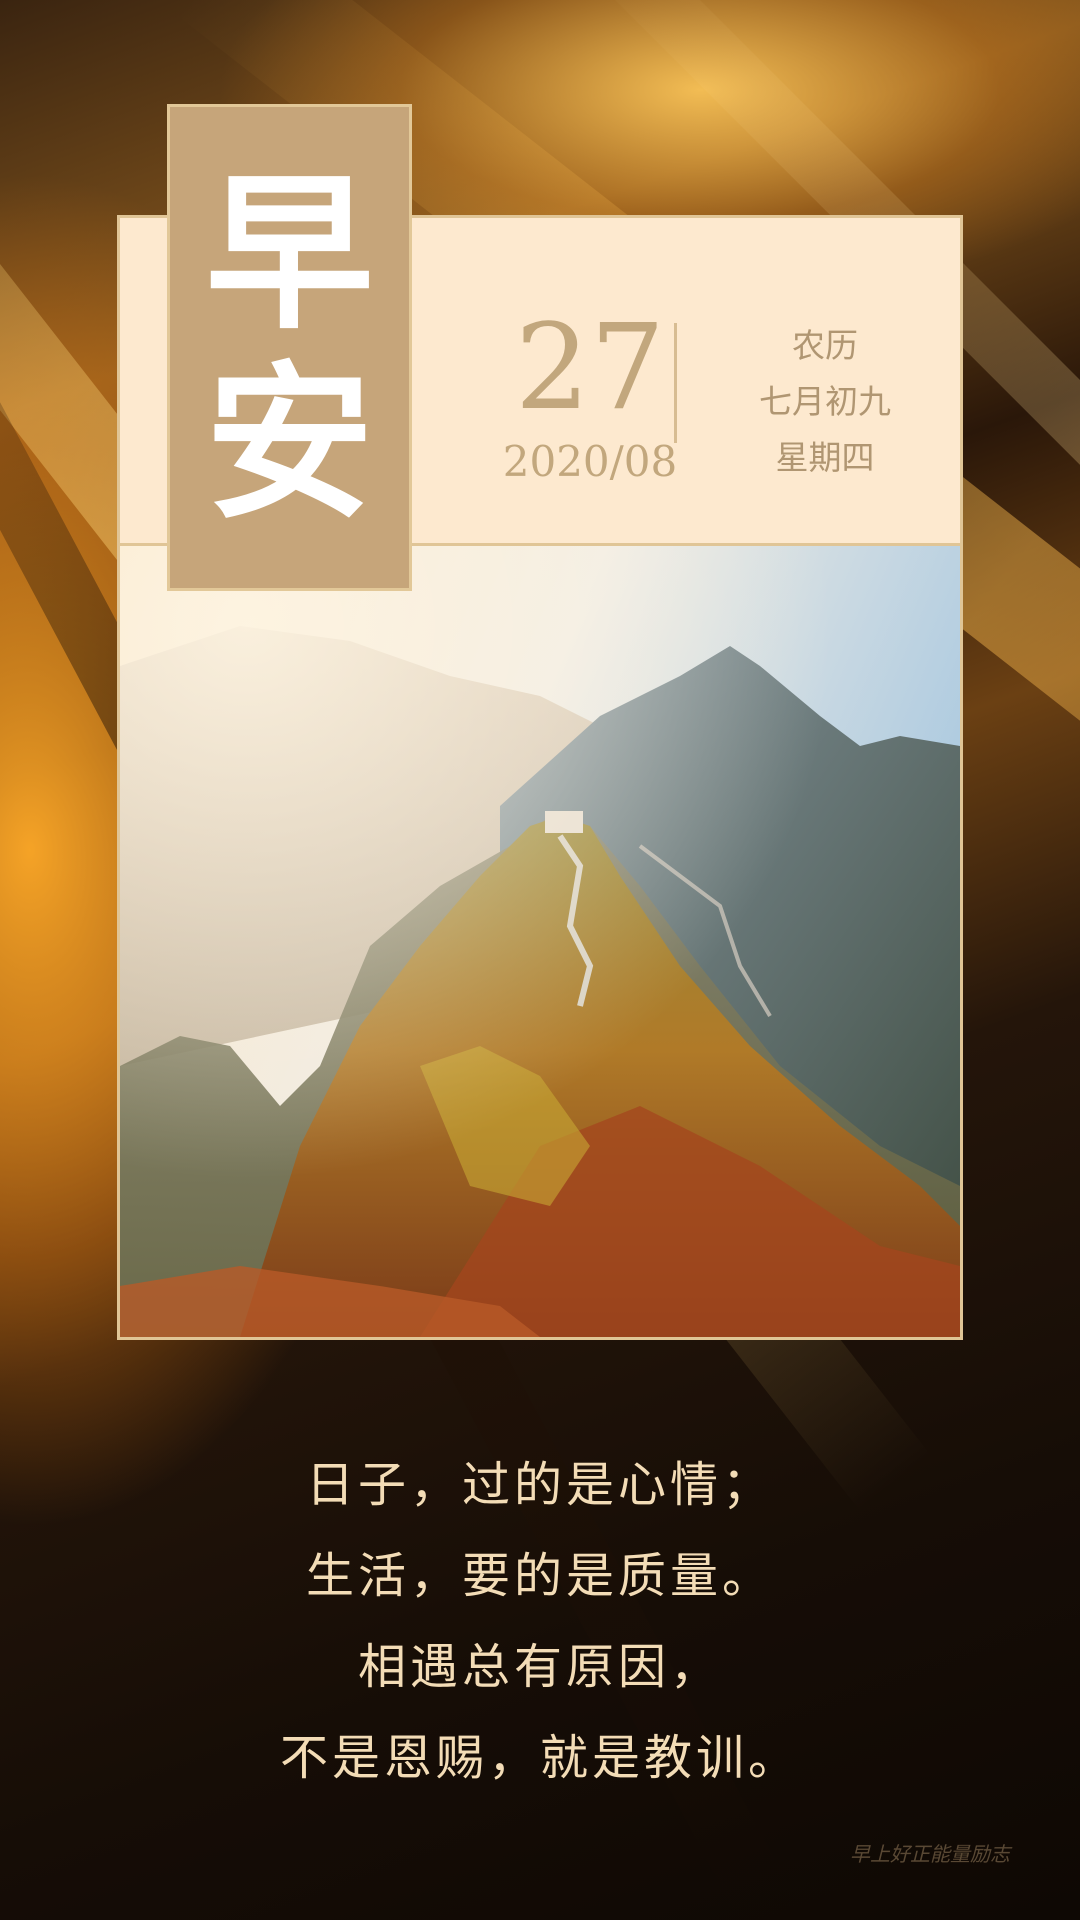  Describe the element at coordinates (930, 1854) in the screenshot. I see `watermark: 早上好正能量励志` at that location.